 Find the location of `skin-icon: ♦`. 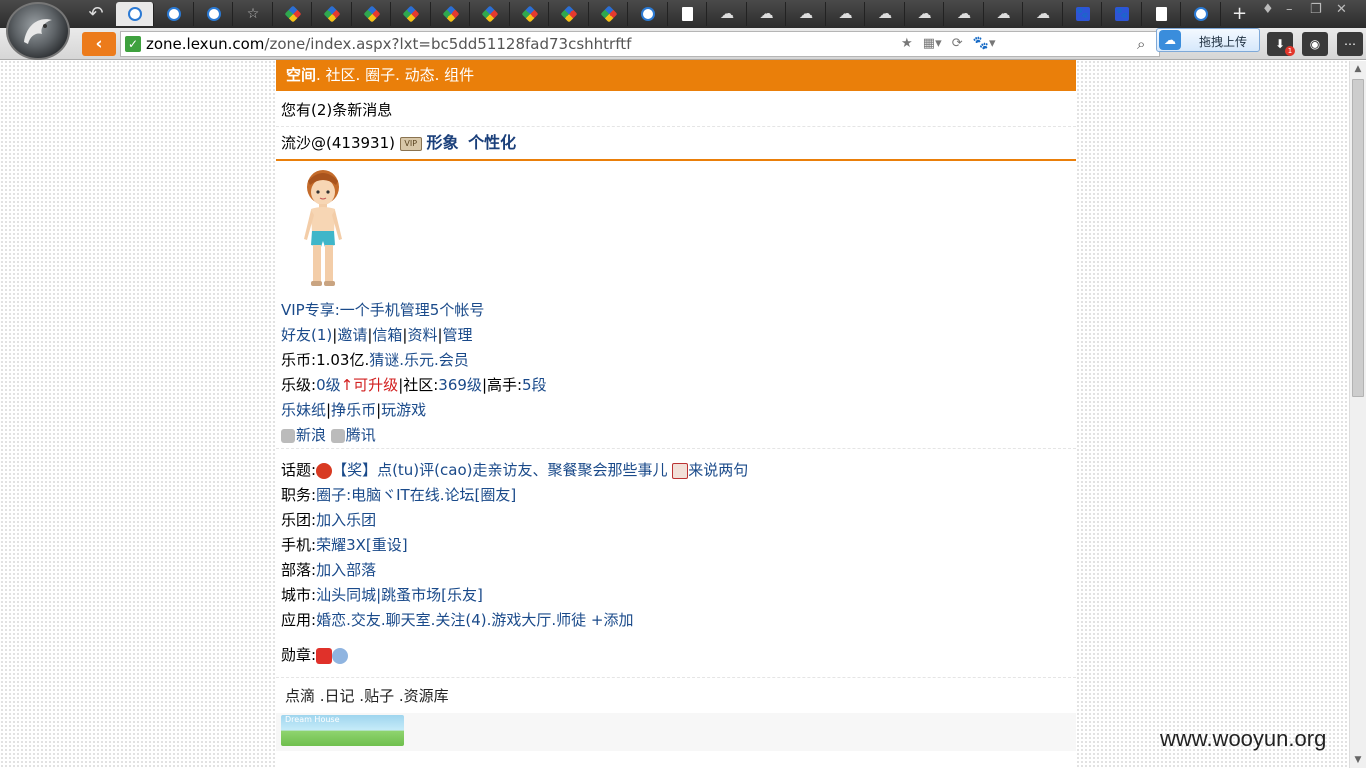

skin-icon: ♦ is located at coordinates (1268, 9).